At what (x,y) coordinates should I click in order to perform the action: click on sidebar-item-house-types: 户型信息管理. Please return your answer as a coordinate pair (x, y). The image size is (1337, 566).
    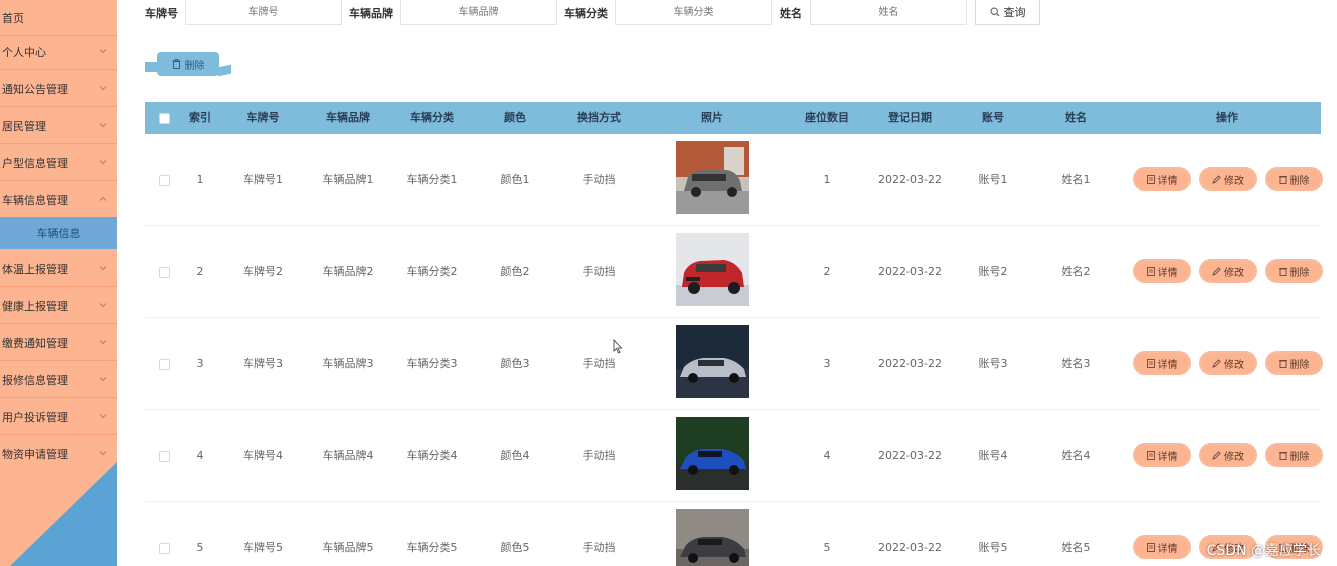
    Looking at the image, I should click on (58, 163).